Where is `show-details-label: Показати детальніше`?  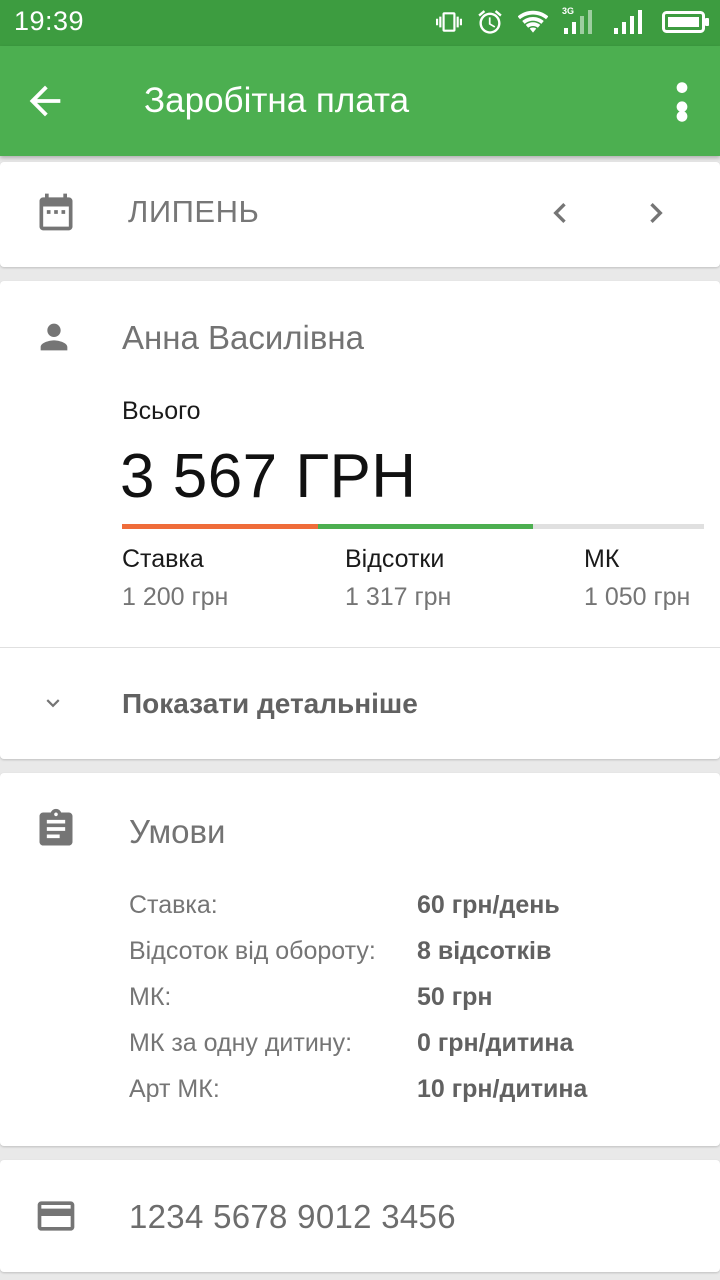 show-details-label: Показати детальніше is located at coordinates (270, 703).